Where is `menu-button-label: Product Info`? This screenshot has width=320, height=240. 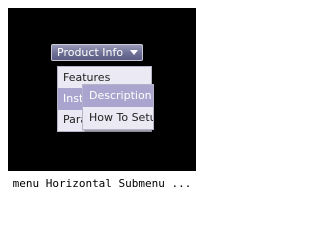 menu-button-label: Product Info is located at coordinates (90, 52).